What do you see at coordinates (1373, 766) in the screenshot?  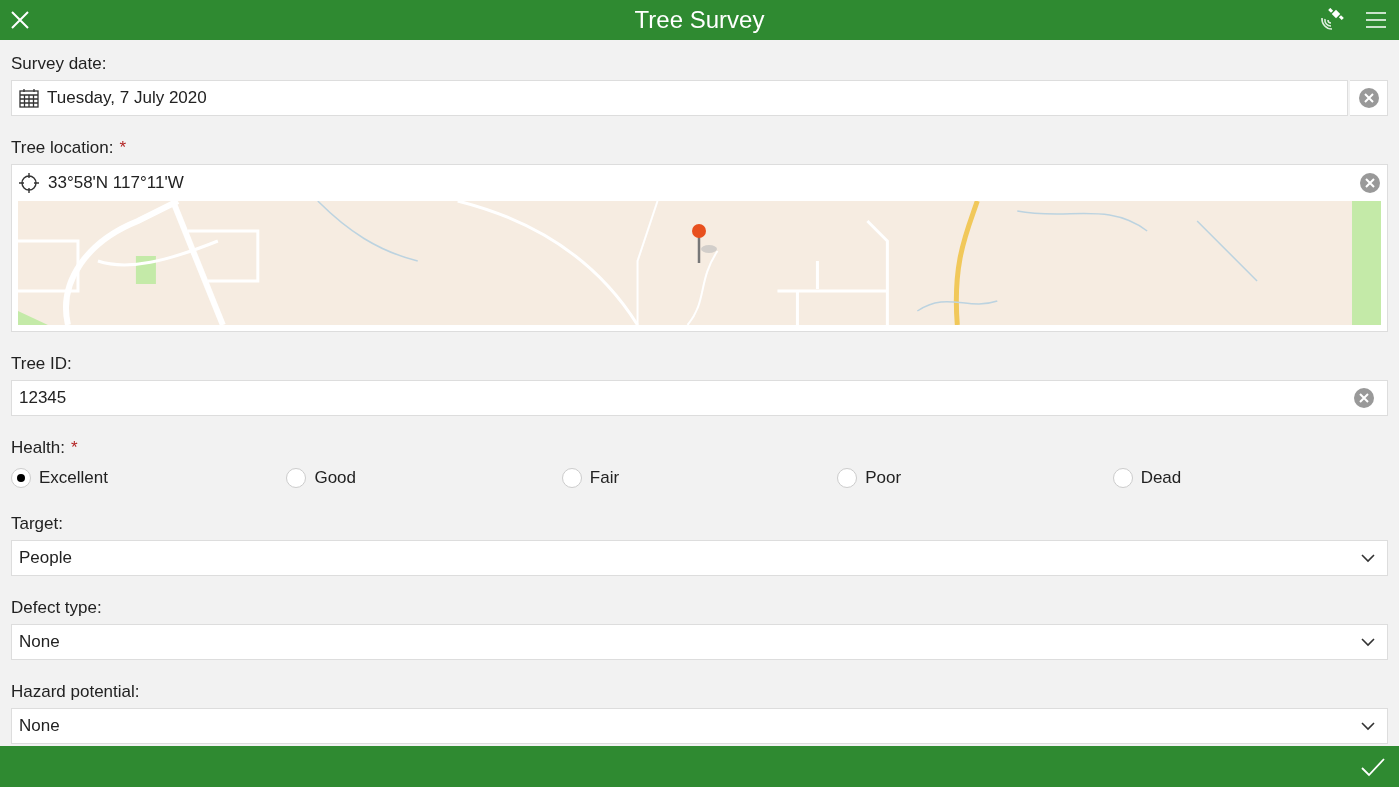 I see `checkmark-icon` at bounding box center [1373, 766].